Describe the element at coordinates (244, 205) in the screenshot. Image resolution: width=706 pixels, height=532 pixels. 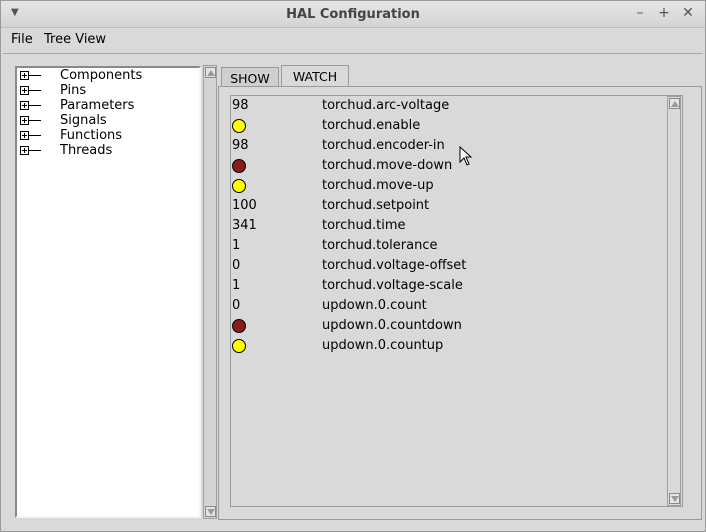
I see `watch-value: 100` at that location.